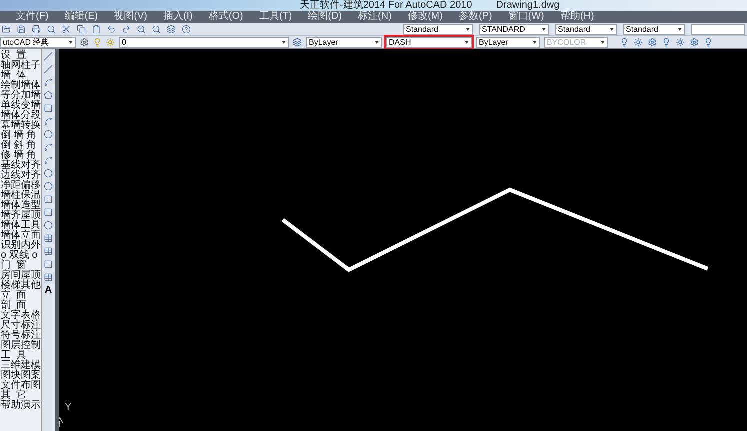 This screenshot has height=431, width=747. I want to click on help-icon, so click(186, 29).